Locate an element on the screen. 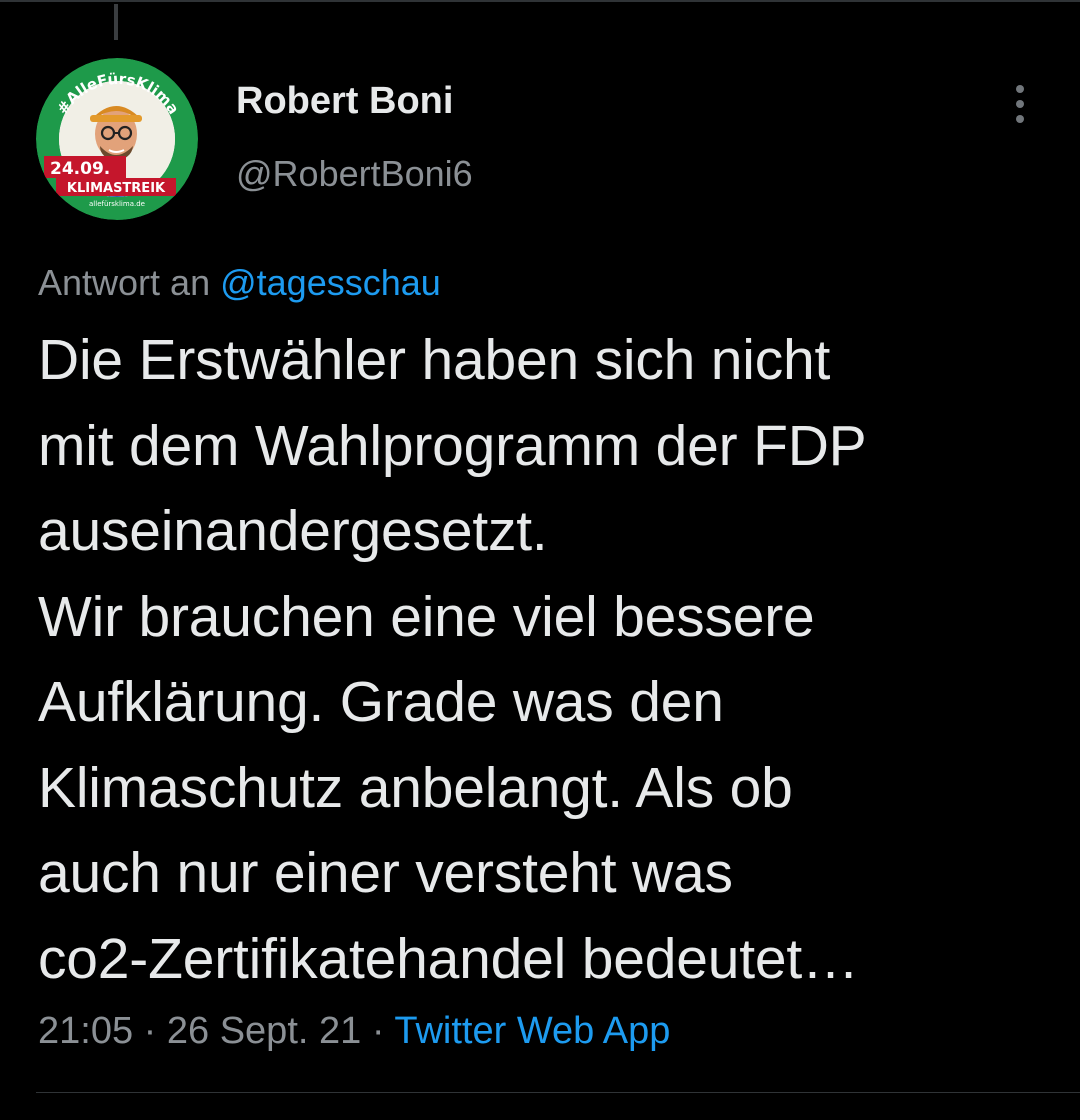 Image resolution: width=1080 pixels, height=1120 pixels. tweet-time: 21:05 is located at coordinates (85, 1031).